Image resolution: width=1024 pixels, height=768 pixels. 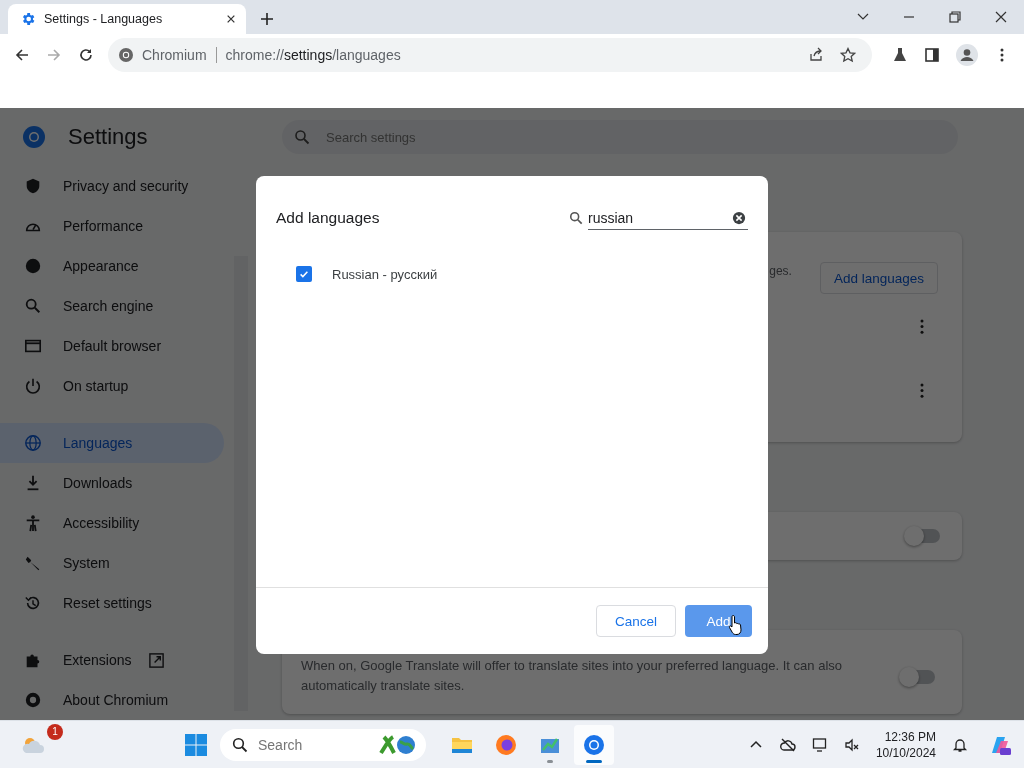 What do you see at coordinates (174, 55) in the screenshot?
I see `site-name: Chromium` at bounding box center [174, 55].